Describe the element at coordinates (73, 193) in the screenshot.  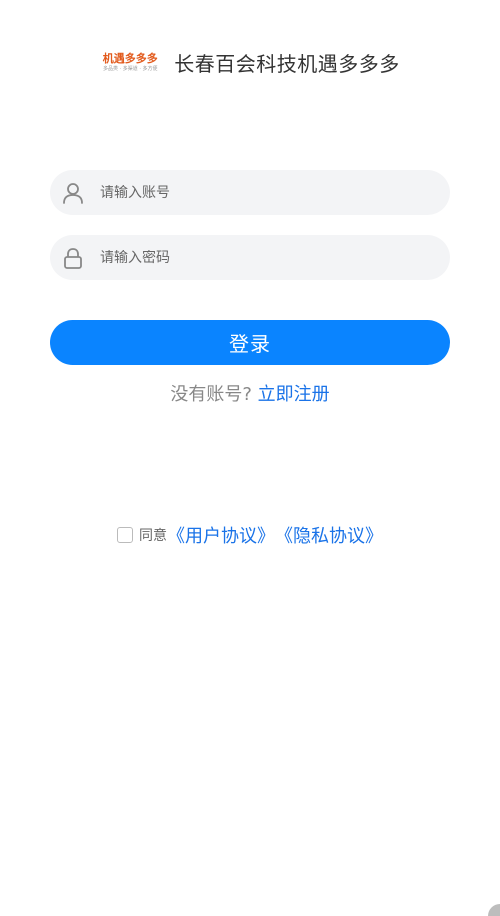
I see `user-icon` at that location.